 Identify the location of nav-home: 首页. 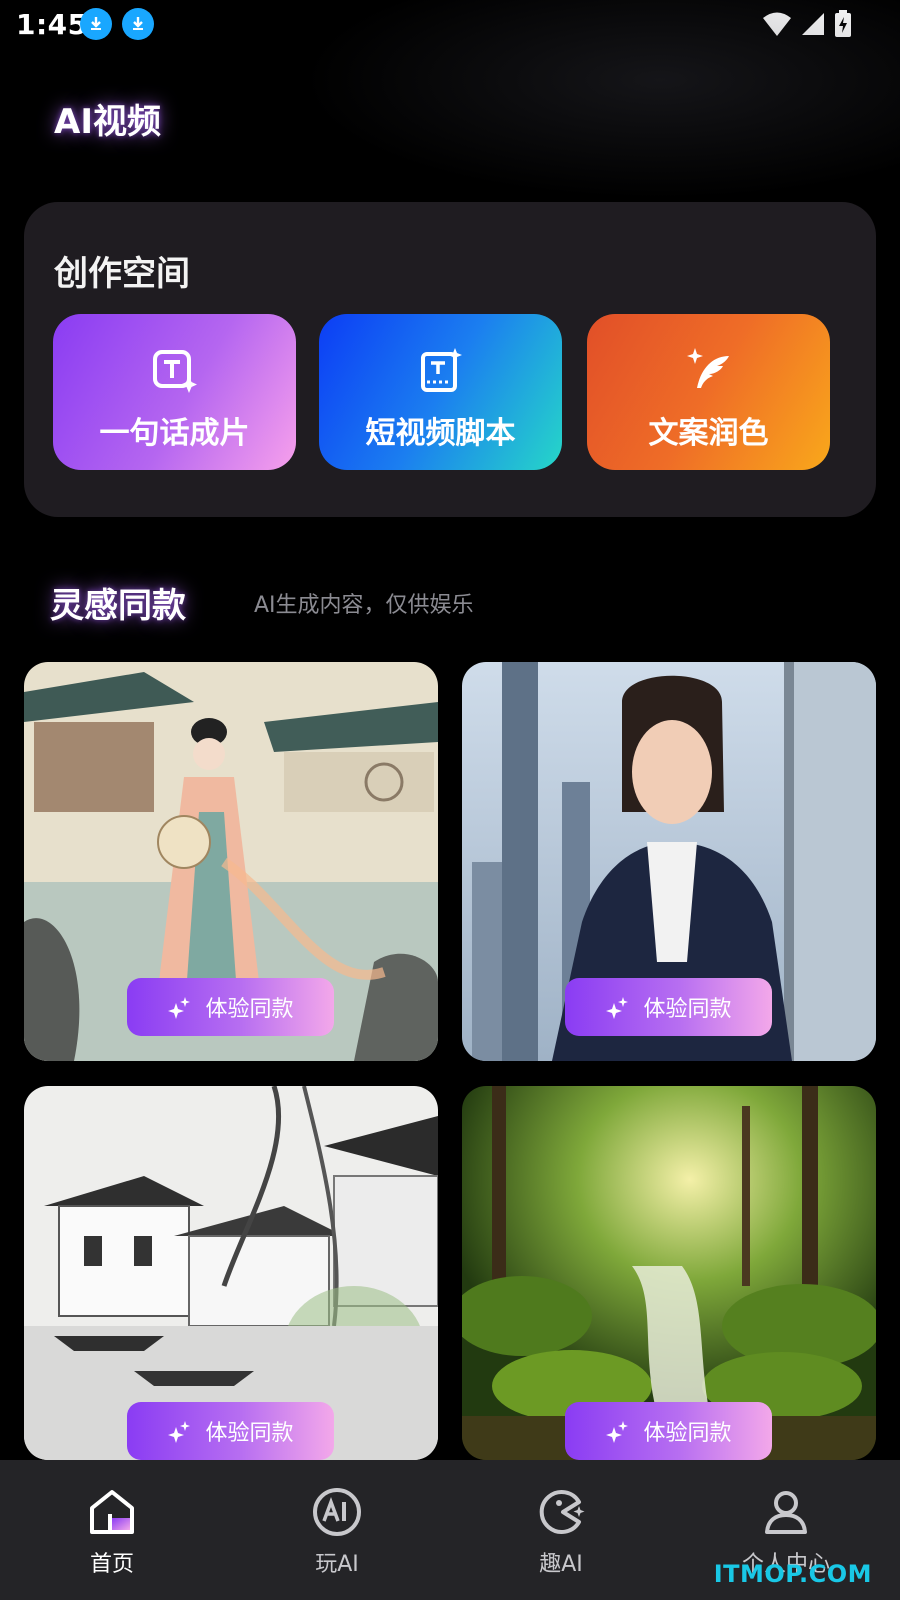
(112, 1532).